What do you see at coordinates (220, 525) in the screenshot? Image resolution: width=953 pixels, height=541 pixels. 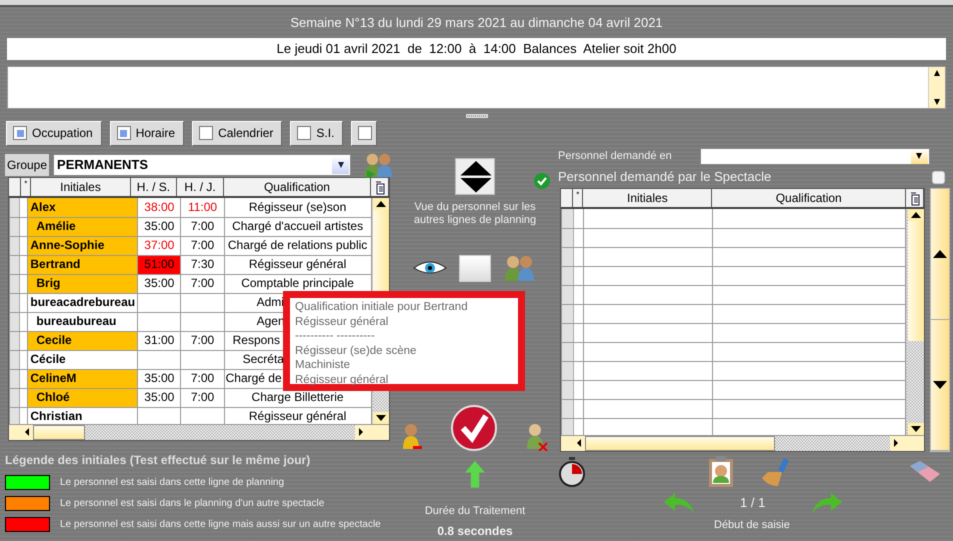 I see `legend-text: Le personnel est saisi dans cette ligne mais aussi sur un autre spectacle` at bounding box center [220, 525].